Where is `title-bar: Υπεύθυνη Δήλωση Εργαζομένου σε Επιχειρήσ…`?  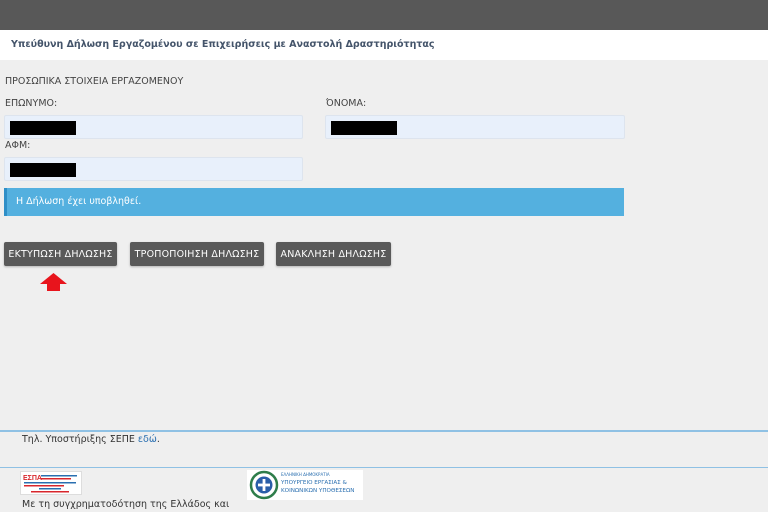 title-bar: Υπεύθυνη Δήλωση Εργαζομένου σε Επιχειρήσ… is located at coordinates (384, 45).